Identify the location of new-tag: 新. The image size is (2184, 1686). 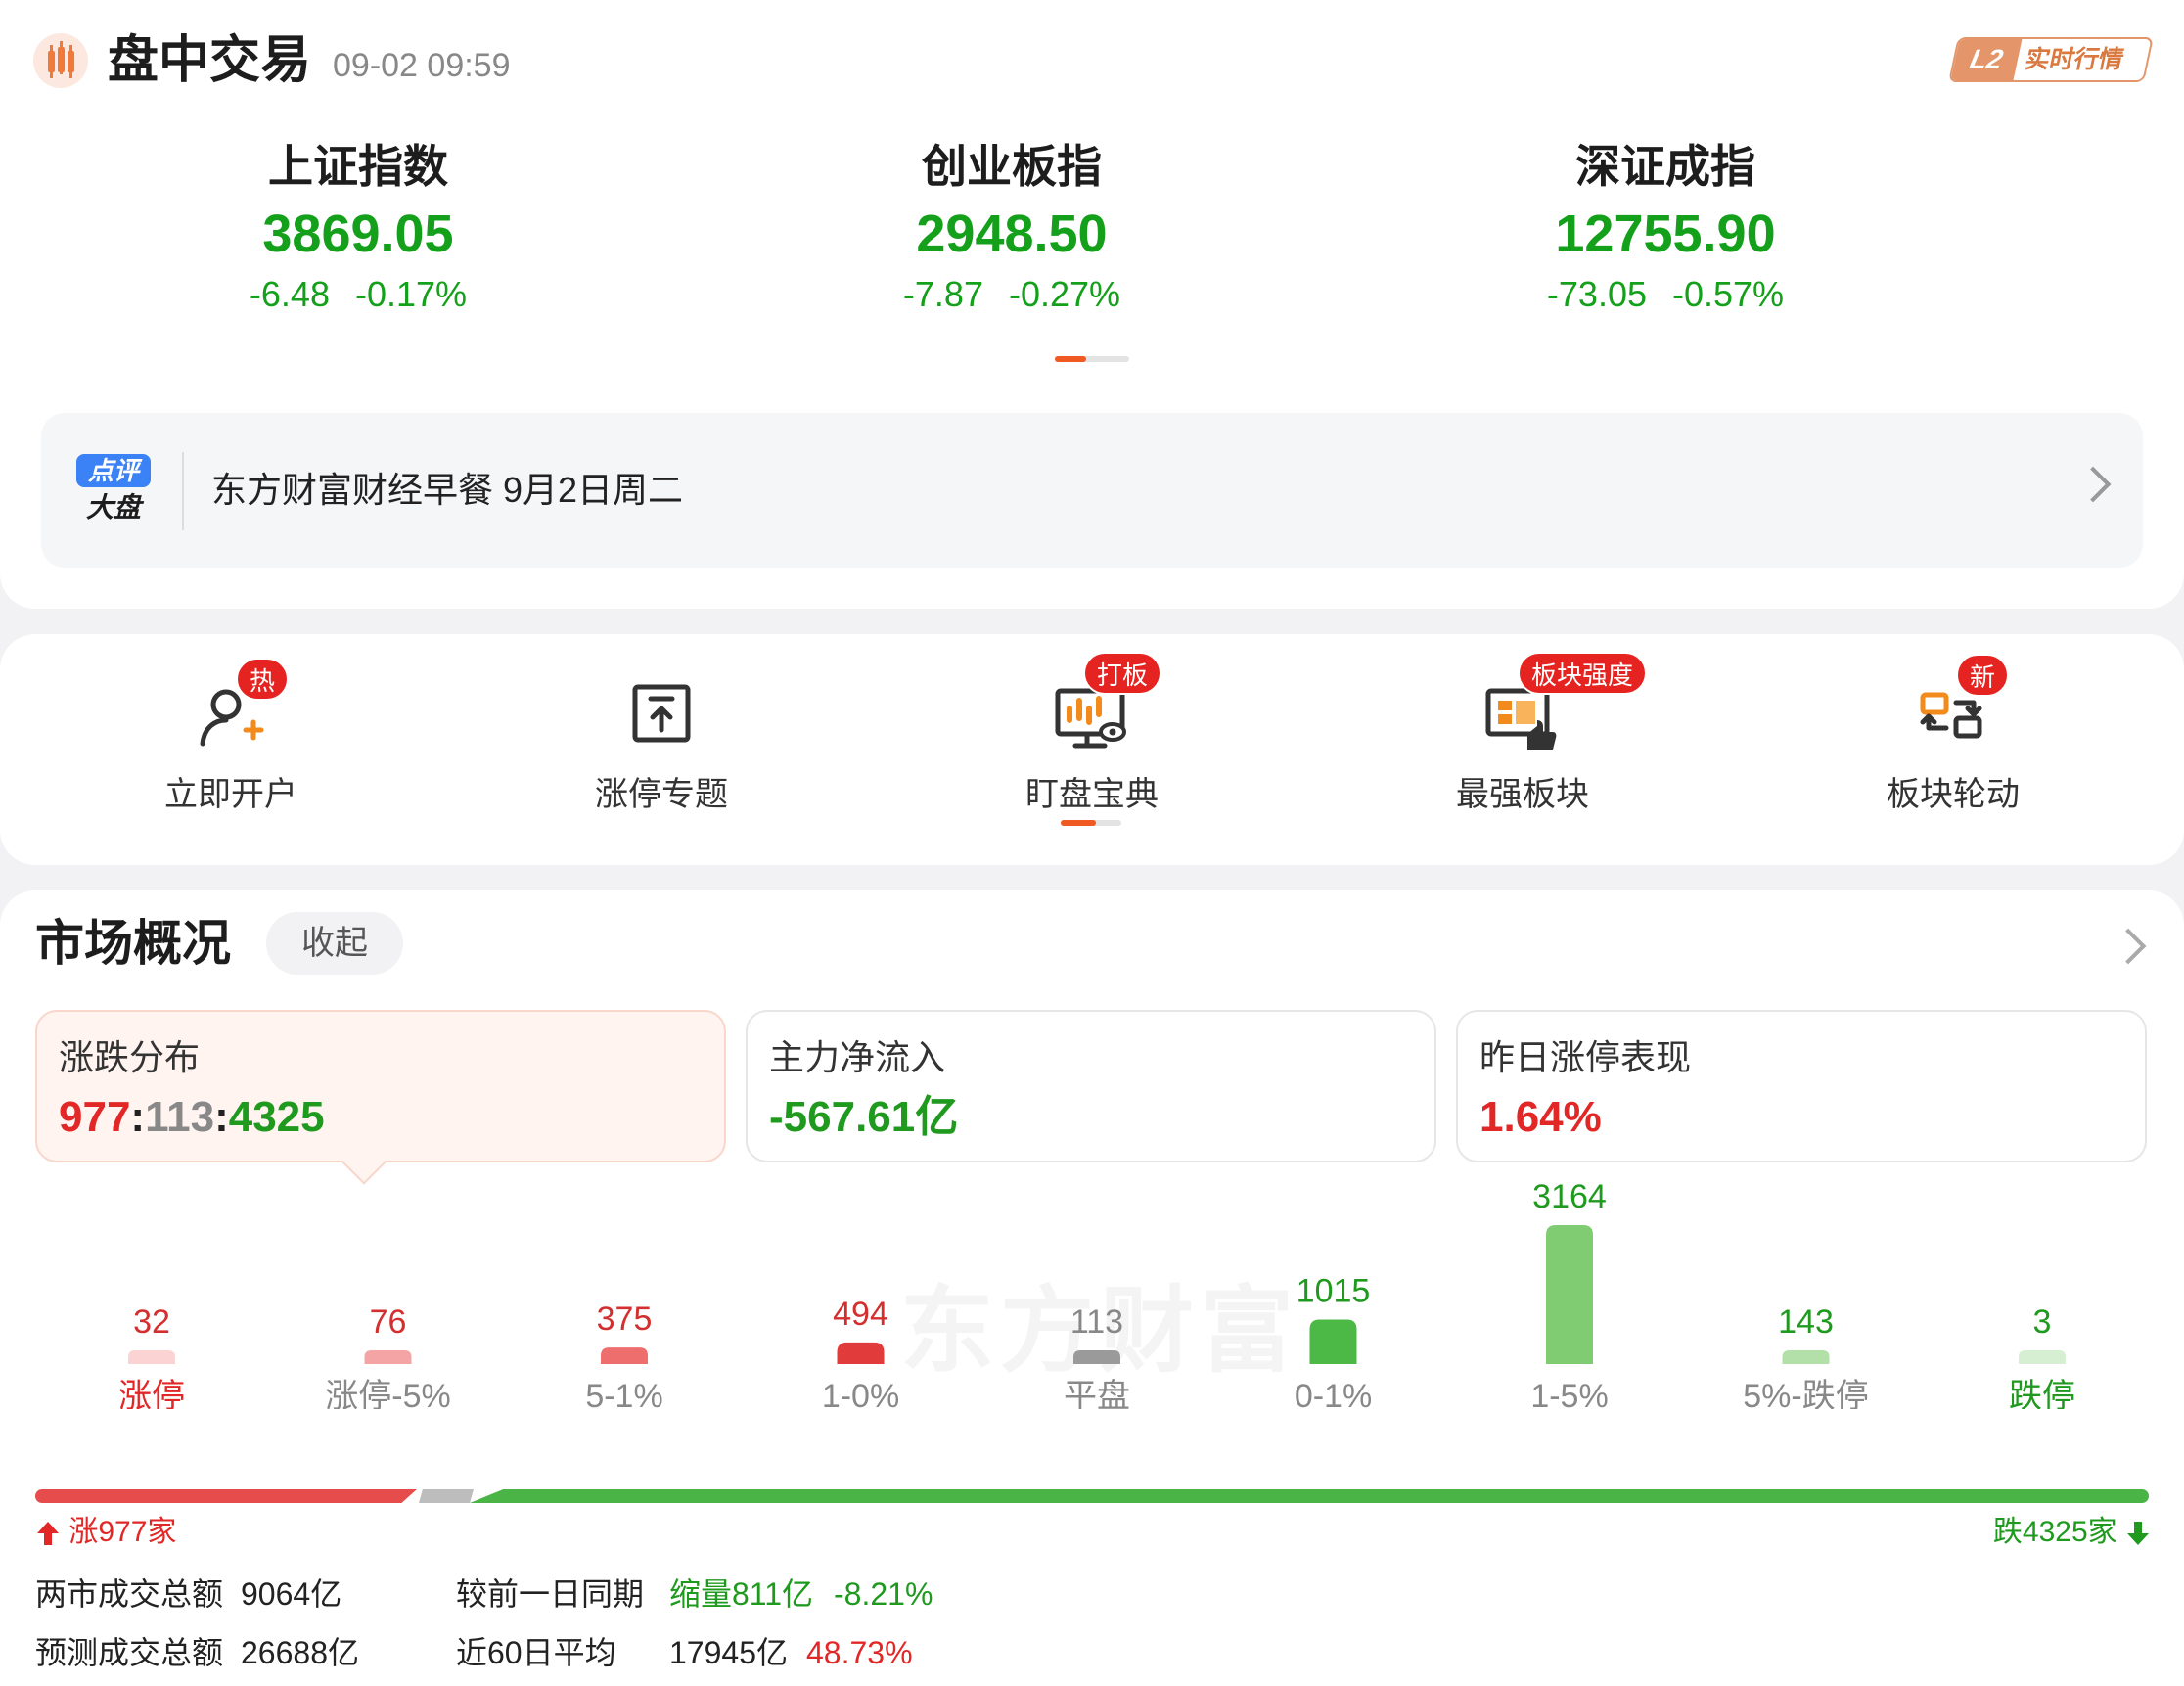
(1983, 676).